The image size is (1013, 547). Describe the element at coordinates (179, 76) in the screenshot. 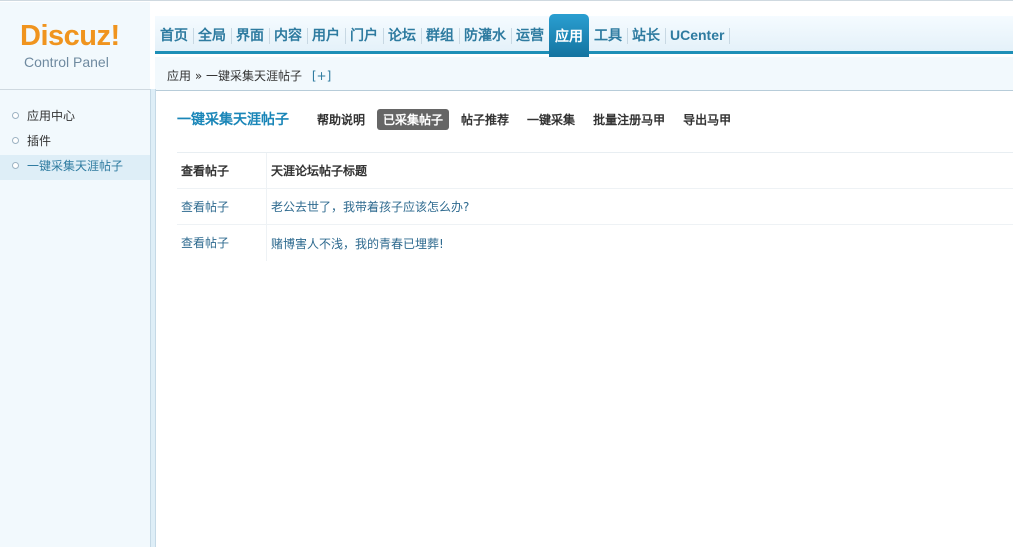

I see `breadcrumb-root: 应用` at that location.